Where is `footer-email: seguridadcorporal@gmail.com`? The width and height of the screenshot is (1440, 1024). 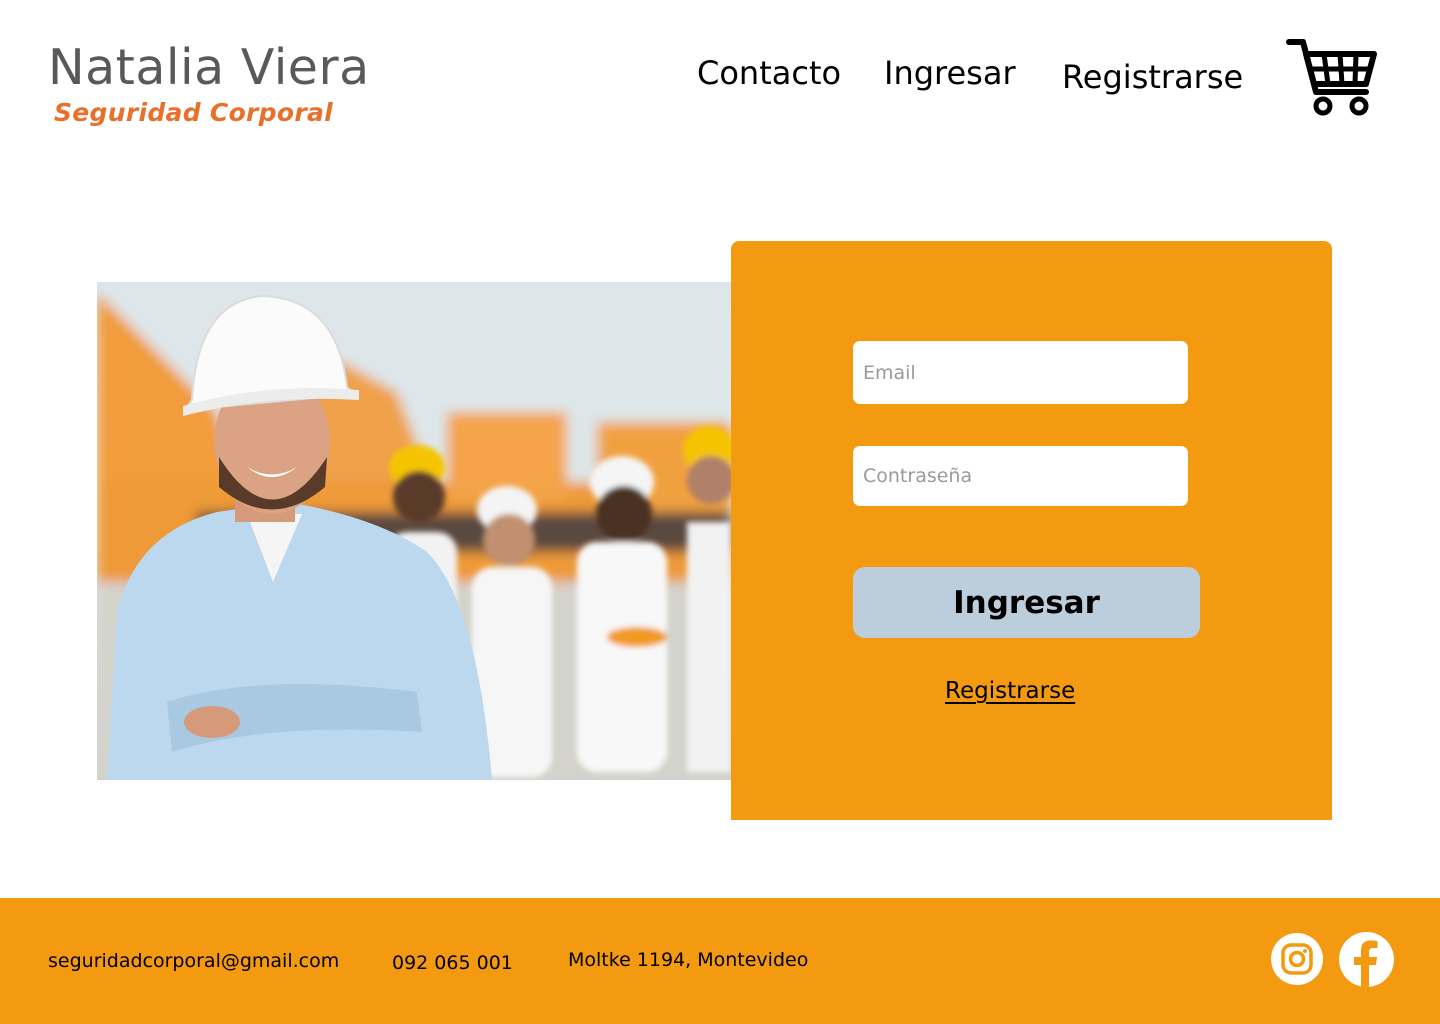
footer-email: seguridadcorporal@gmail.com is located at coordinates (193, 961).